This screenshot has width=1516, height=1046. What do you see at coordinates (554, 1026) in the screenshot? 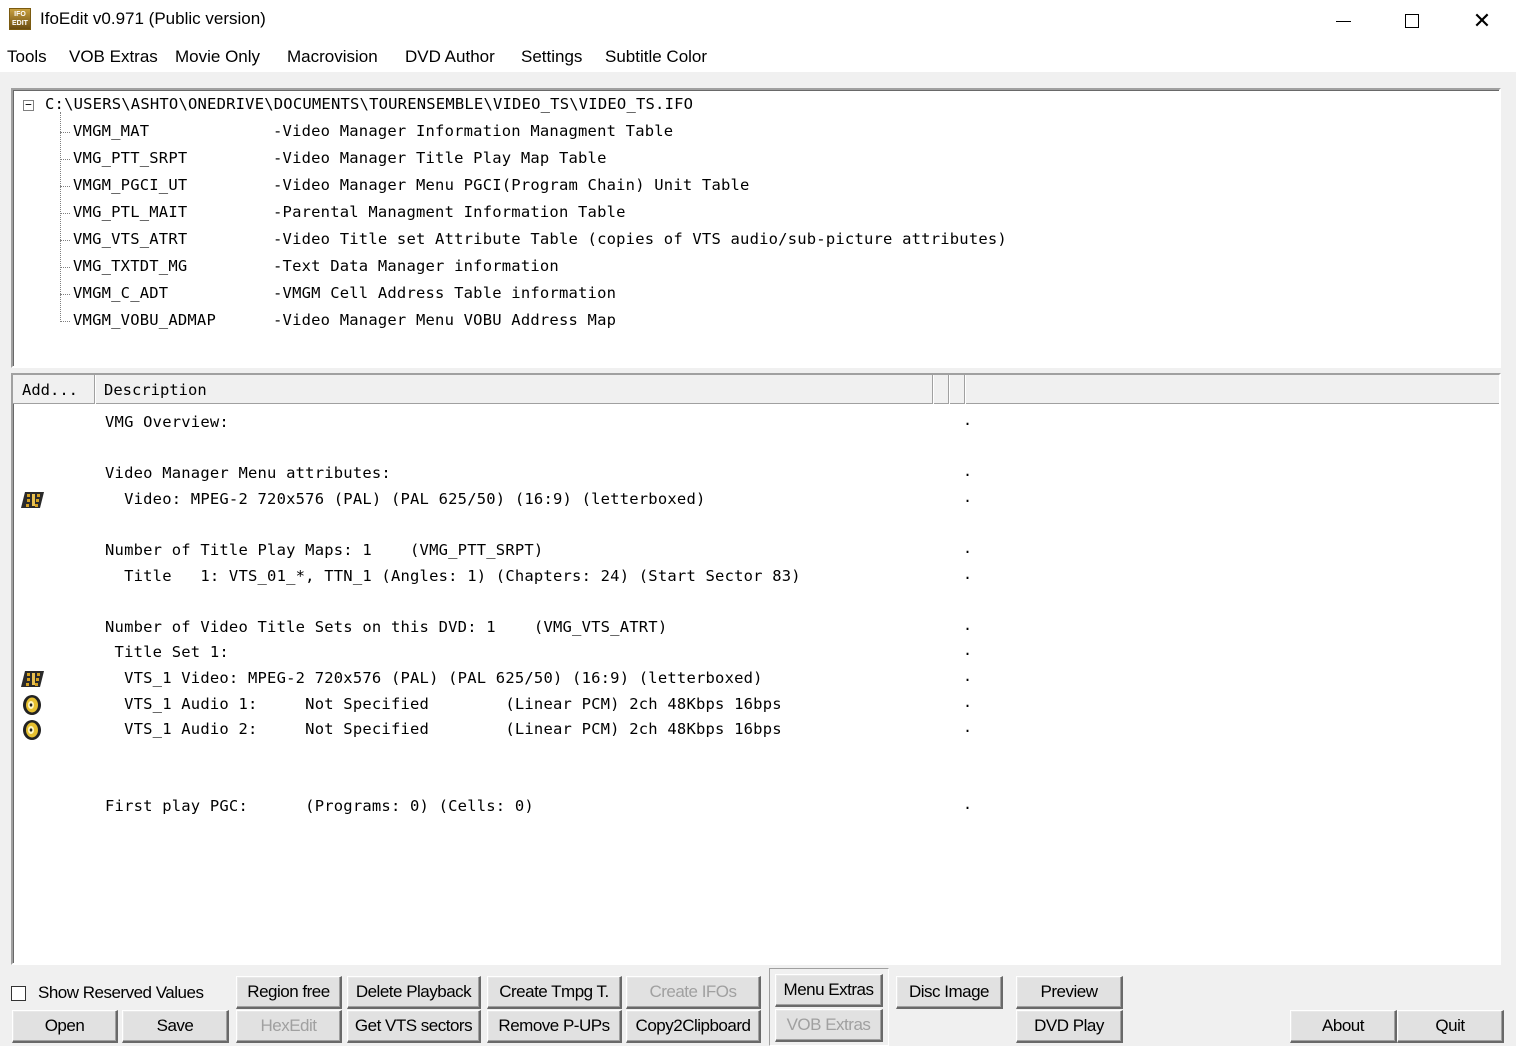
I see `remove-pups-button: Remove P-UPs` at bounding box center [554, 1026].